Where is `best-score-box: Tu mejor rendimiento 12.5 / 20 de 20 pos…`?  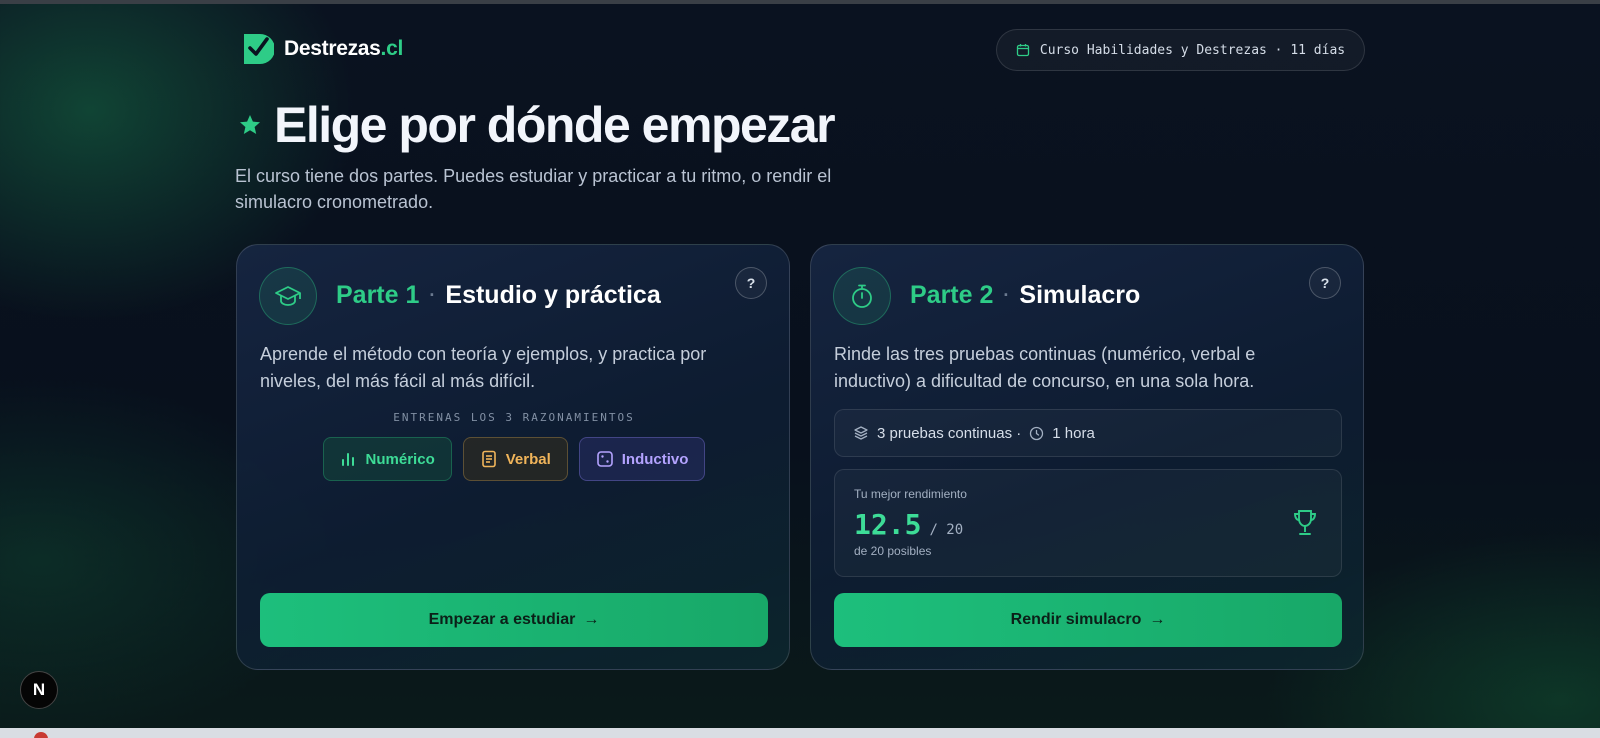
best-score-box: Tu mejor rendimiento 12.5 / 20 de 20 pos… is located at coordinates (1088, 523).